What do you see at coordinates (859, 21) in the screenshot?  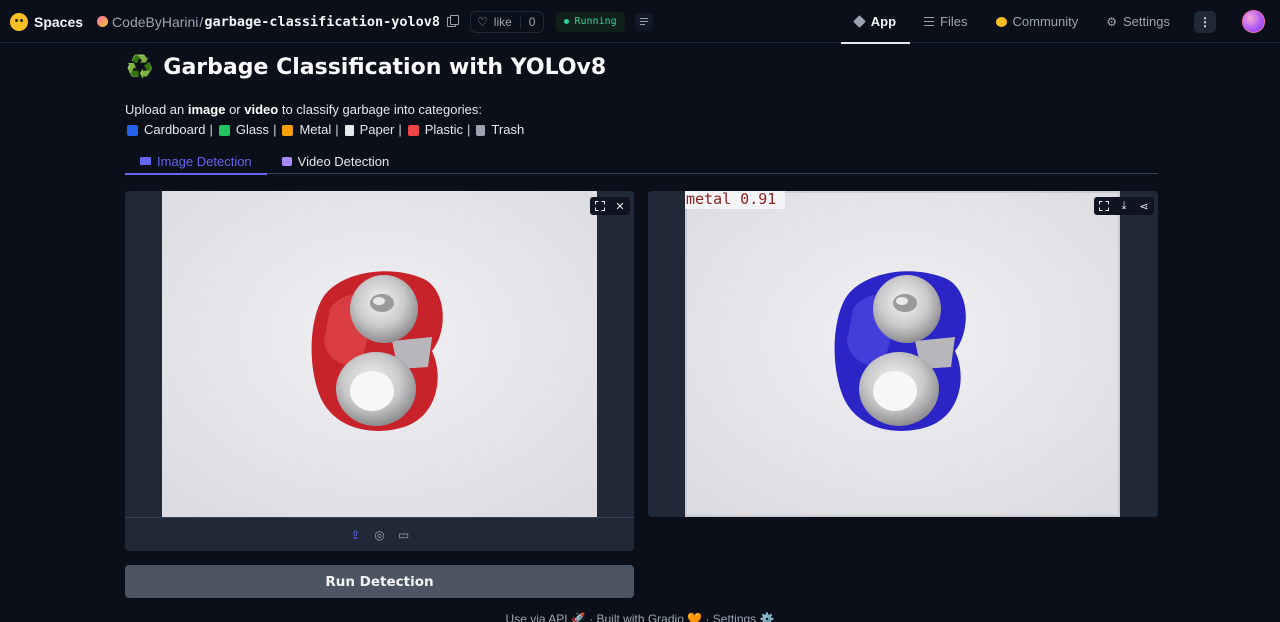 I see `cube-icon` at bounding box center [859, 21].